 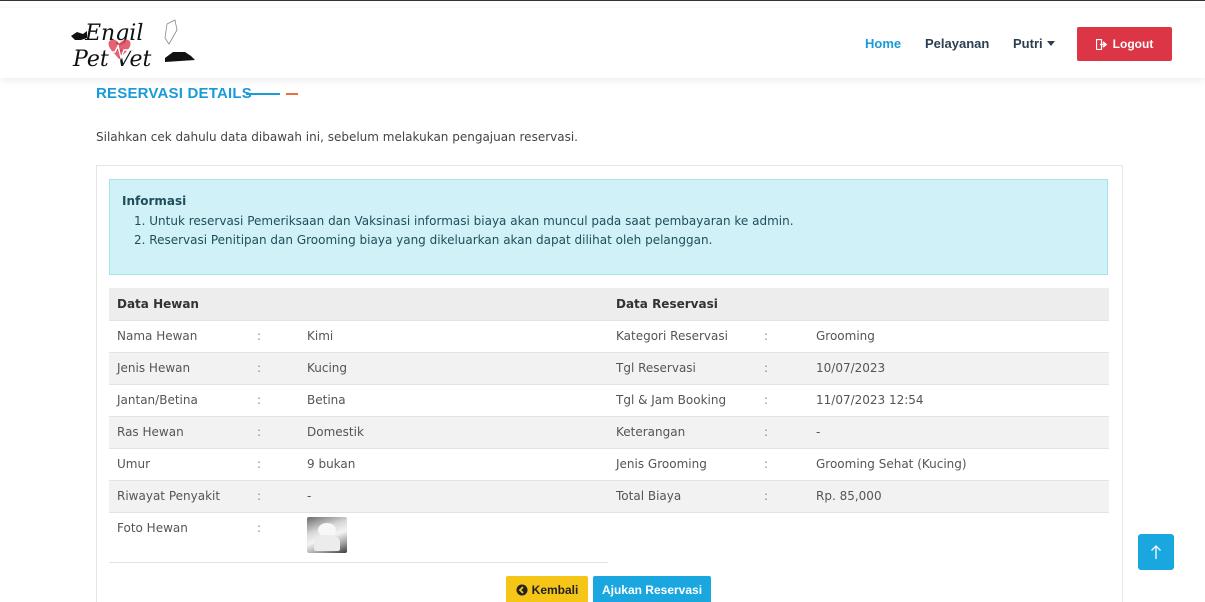 What do you see at coordinates (179, 432) in the screenshot?
I see `row-label: Ras Hewan` at bounding box center [179, 432].